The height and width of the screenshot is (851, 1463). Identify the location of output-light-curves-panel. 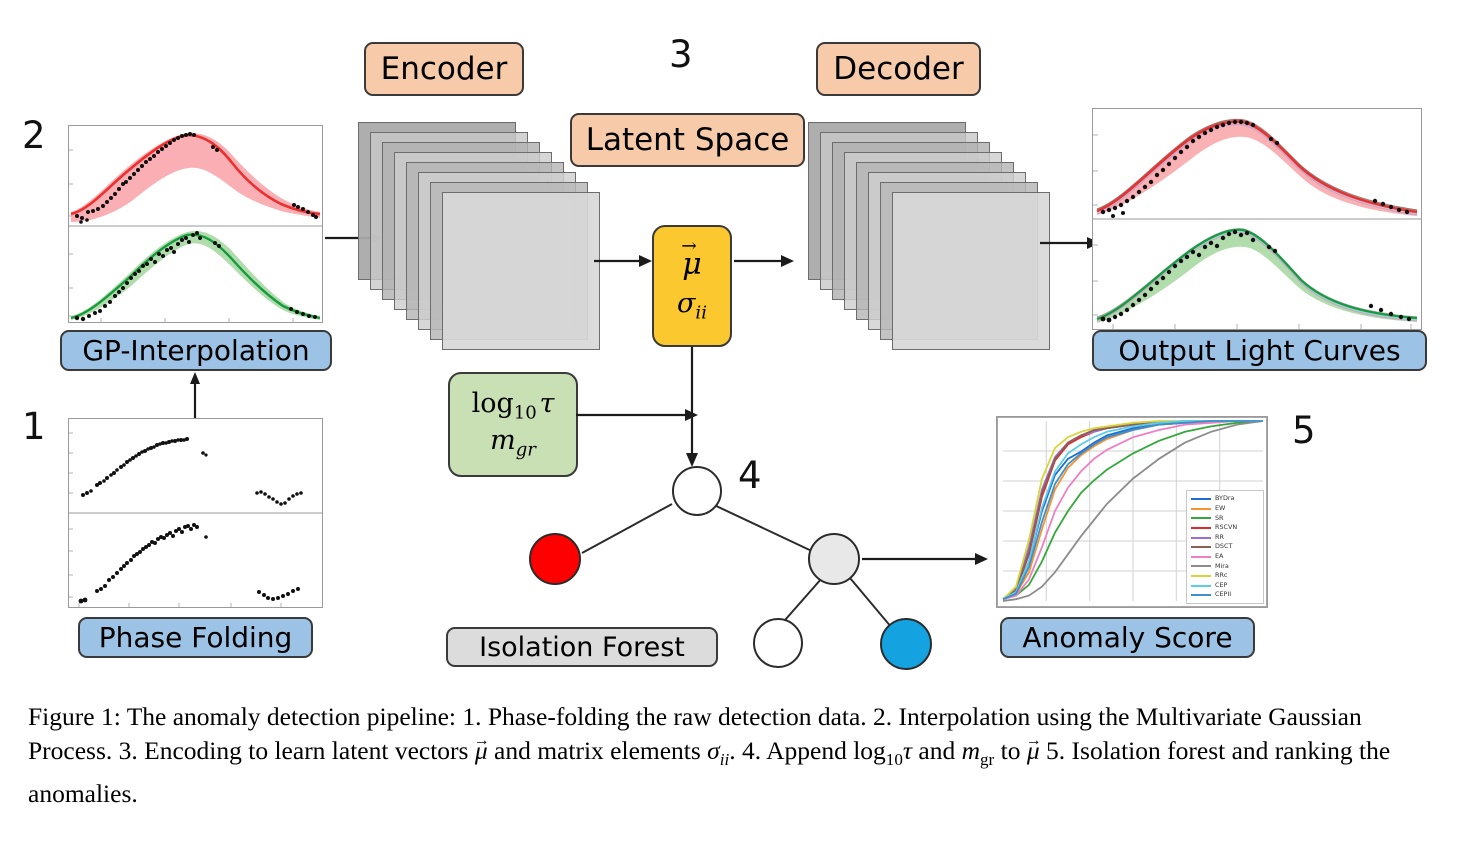
(1257, 219).